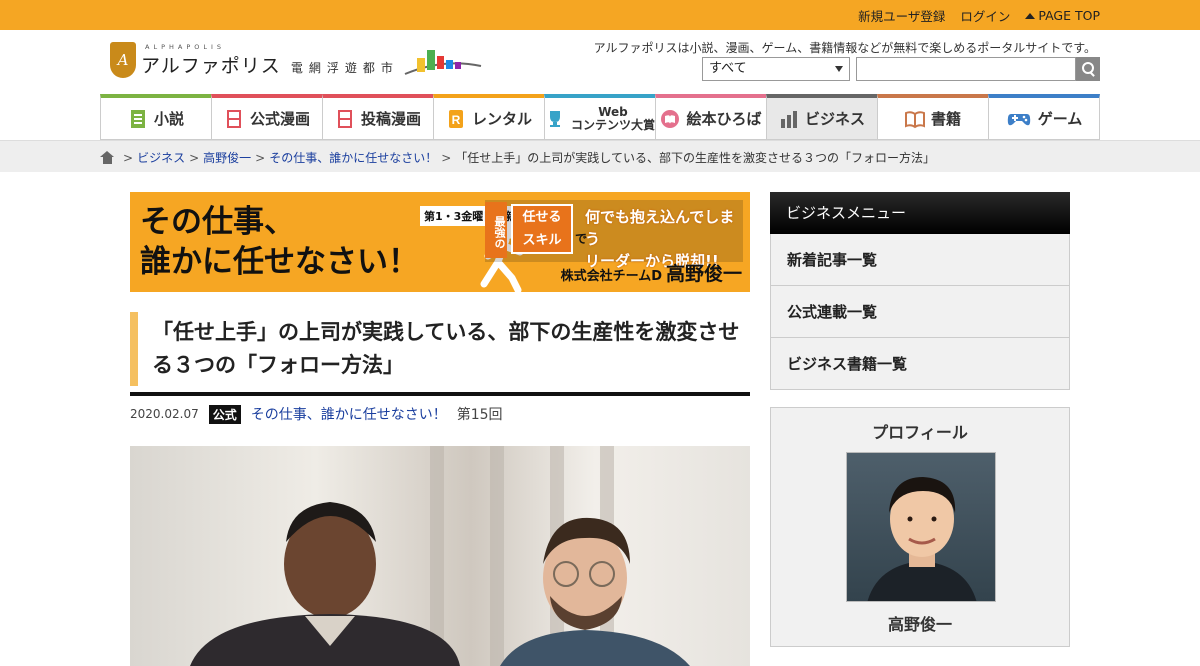 The height and width of the screenshot is (666, 1200). What do you see at coordinates (185, 47) in the screenshot?
I see `logo-small-text: ALPHAPOLIS` at bounding box center [185, 47].